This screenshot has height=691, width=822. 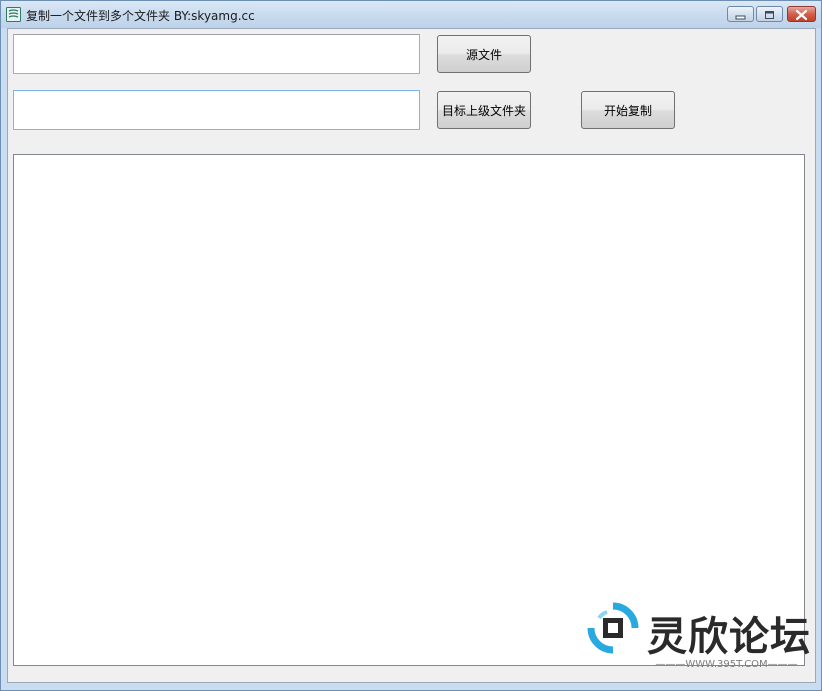 I want to click on maximize-button, so click(x=769, y=14).